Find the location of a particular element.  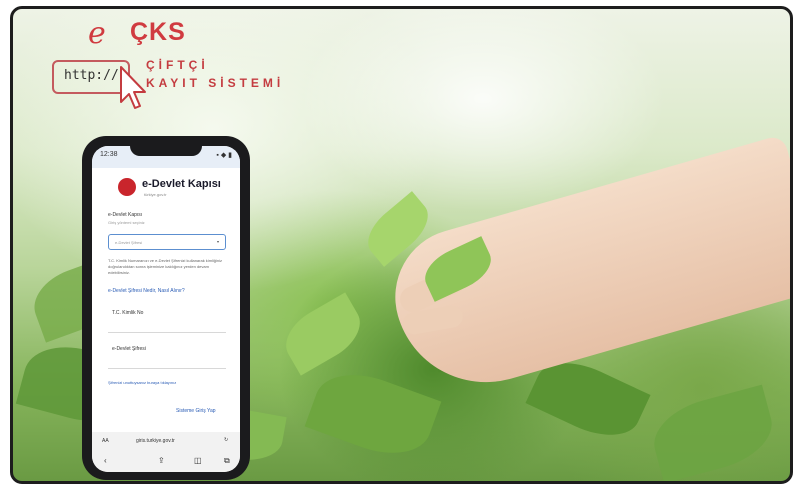

login-button: Sisteme Giriş Yap is located at coordinates (196, 411).